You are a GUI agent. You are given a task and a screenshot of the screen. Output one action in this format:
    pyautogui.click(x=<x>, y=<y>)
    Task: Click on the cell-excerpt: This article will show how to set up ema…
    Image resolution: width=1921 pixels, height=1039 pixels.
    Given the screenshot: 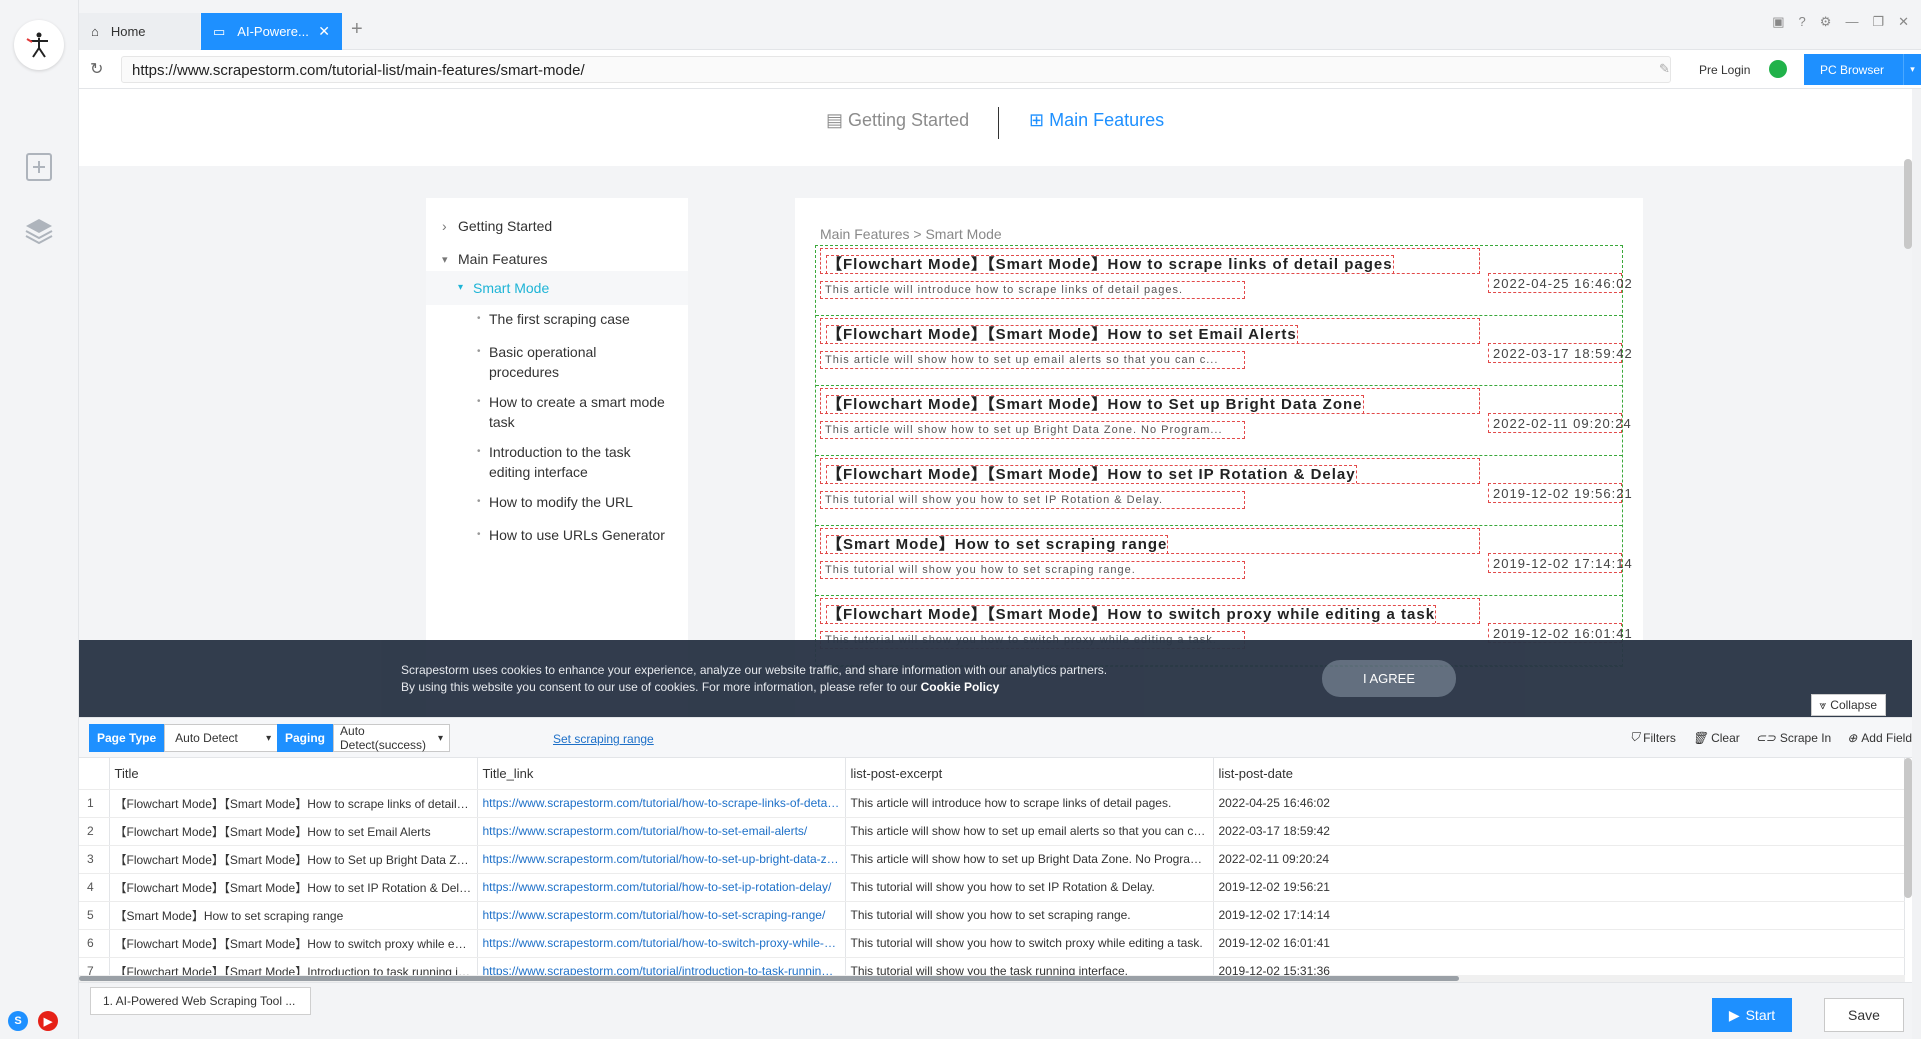 What is the action you would take?
    pyautogui.click(x=1029, y=831)
    